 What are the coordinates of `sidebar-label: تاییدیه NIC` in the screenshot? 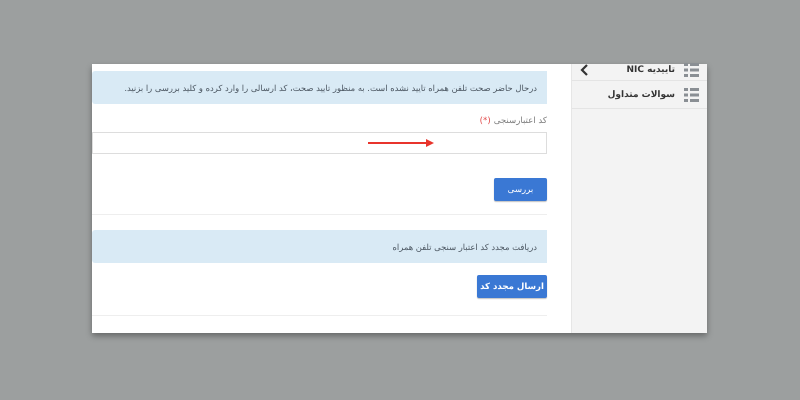 It's located at (650, 70).